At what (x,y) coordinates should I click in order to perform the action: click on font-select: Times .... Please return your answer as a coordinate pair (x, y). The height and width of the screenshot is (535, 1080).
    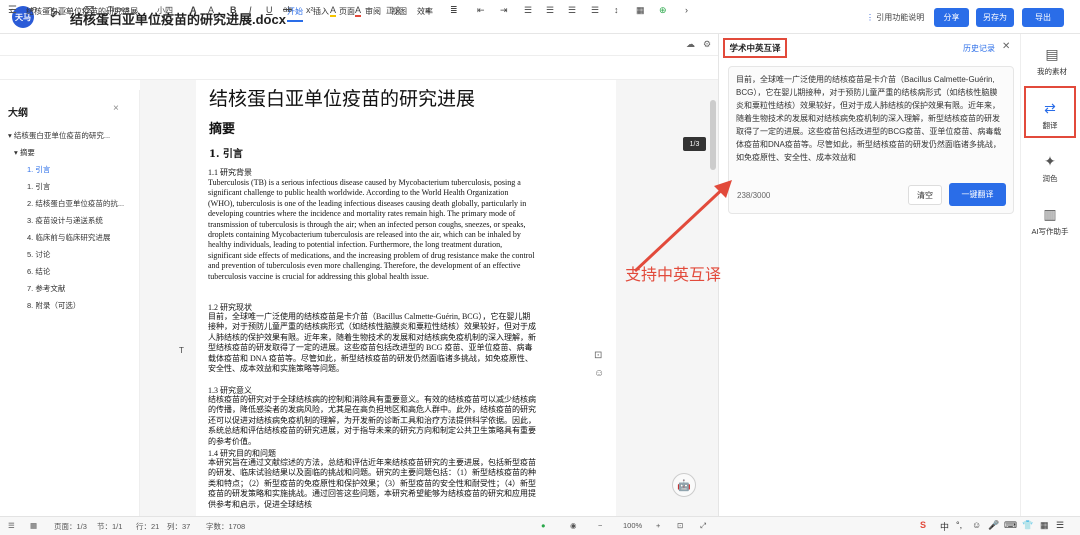
    Looking at the image, I should click on (123, 9).